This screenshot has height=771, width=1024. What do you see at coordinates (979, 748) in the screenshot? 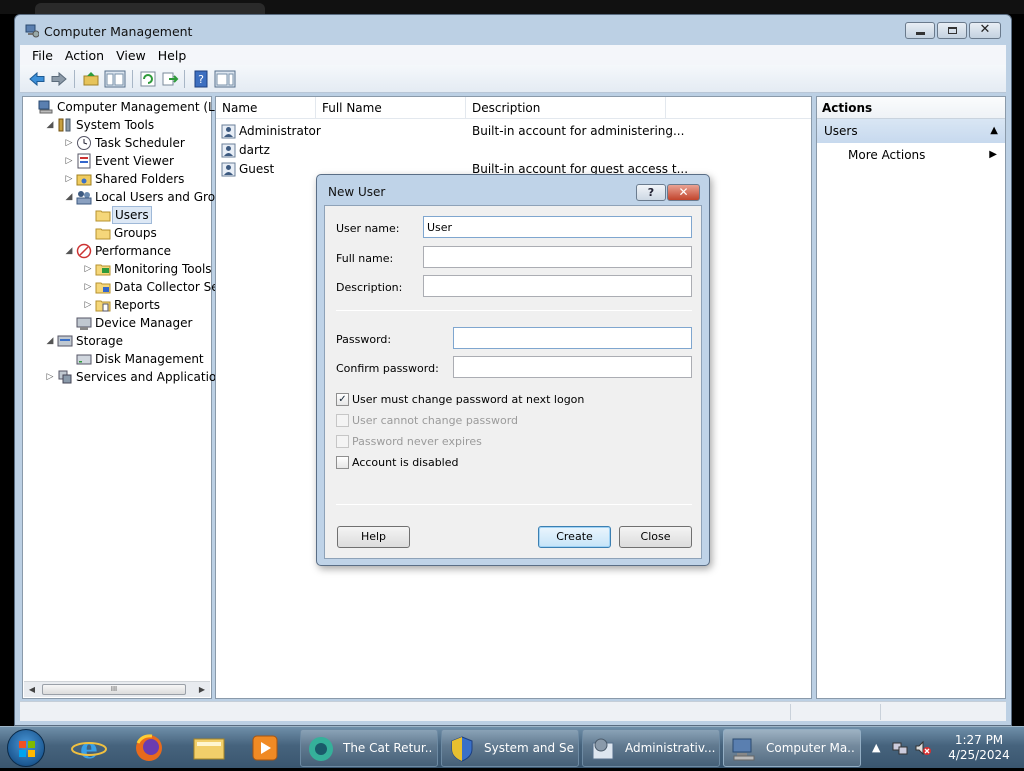
I see `clock: 1:27 PM 4/25/2024` at bounding box center [979, 748].